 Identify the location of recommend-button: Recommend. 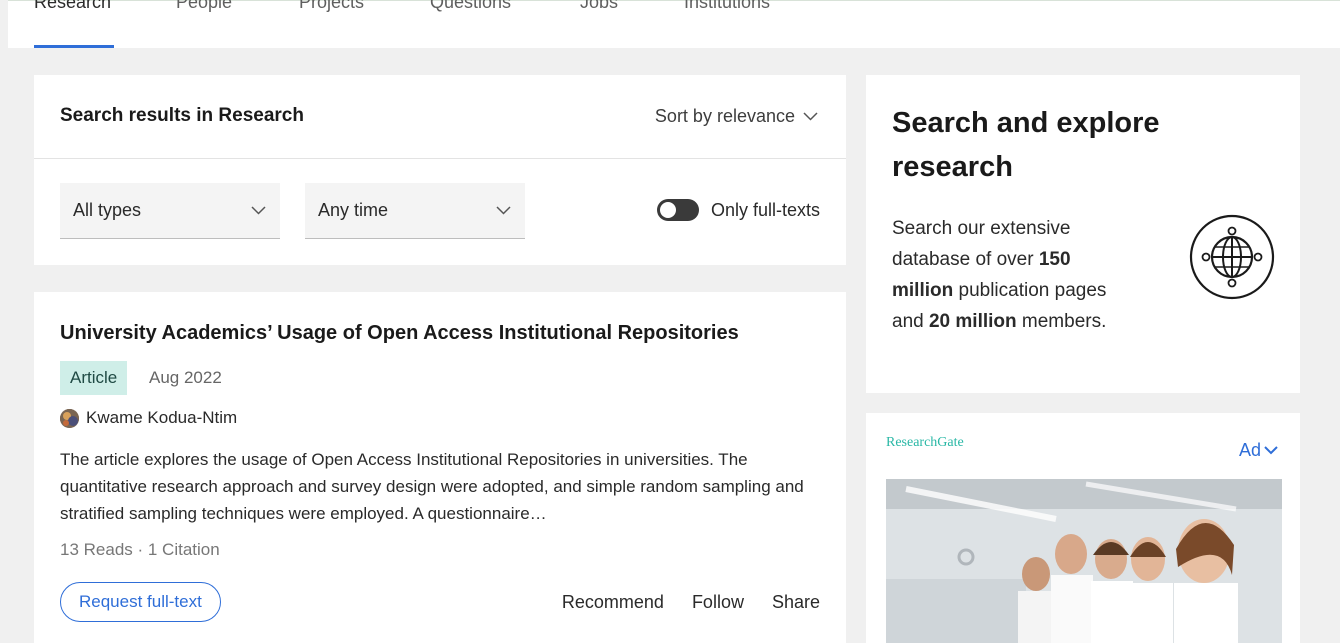
(613, 602).